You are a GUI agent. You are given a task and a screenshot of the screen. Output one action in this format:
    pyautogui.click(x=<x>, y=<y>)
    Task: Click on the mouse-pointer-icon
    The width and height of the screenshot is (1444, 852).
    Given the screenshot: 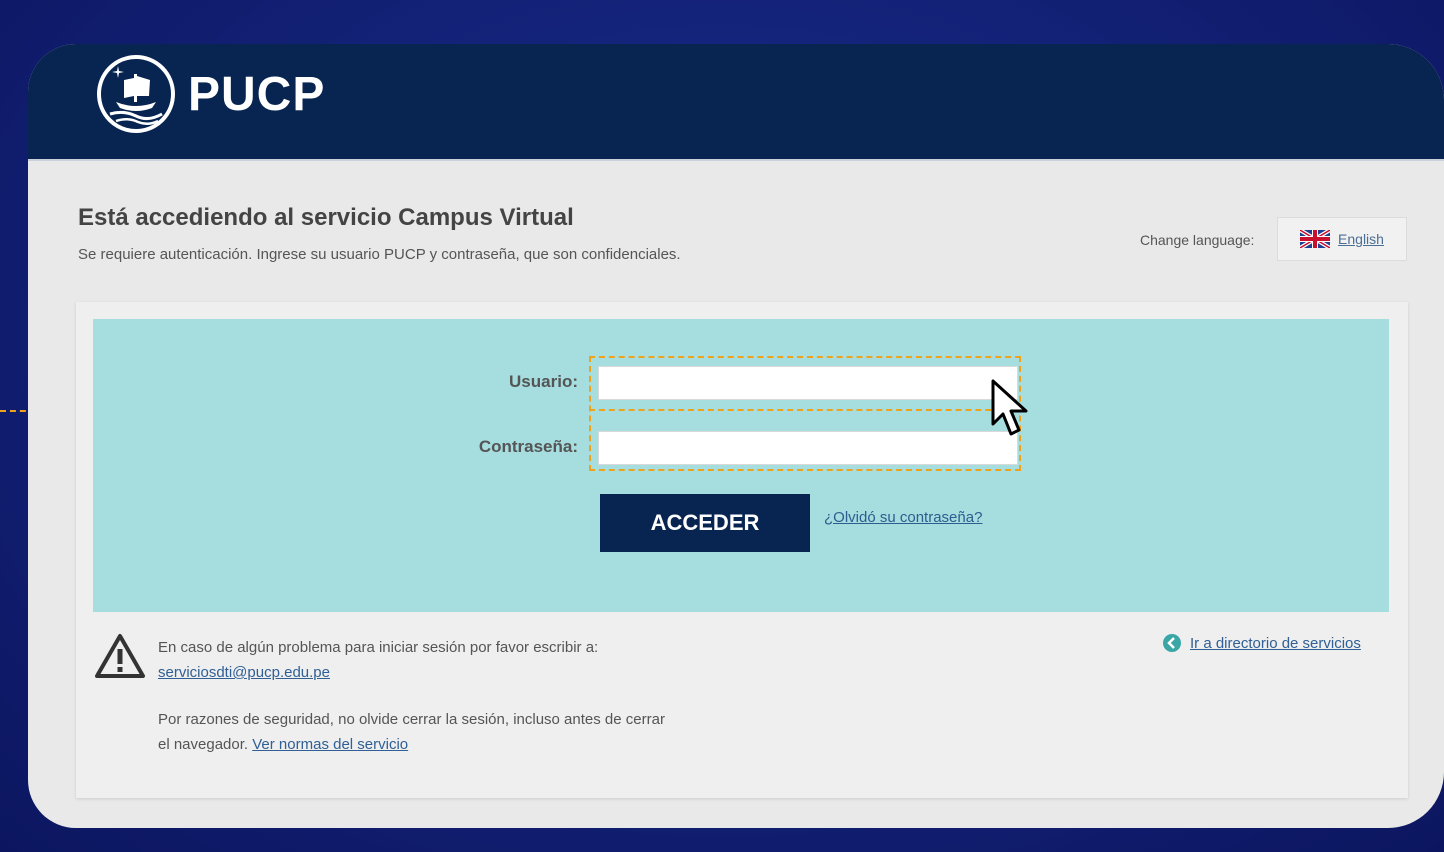 What is the action you would take?
    pyautogui.click(x=1009, y=407)
    